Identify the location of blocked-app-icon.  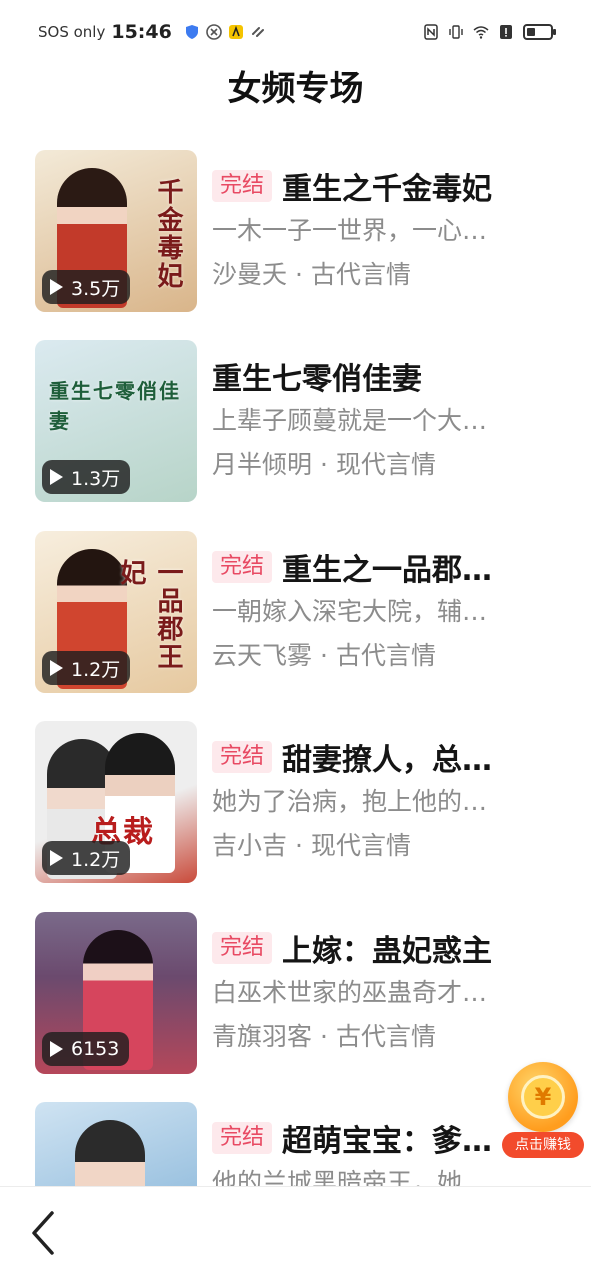
(214, 32).